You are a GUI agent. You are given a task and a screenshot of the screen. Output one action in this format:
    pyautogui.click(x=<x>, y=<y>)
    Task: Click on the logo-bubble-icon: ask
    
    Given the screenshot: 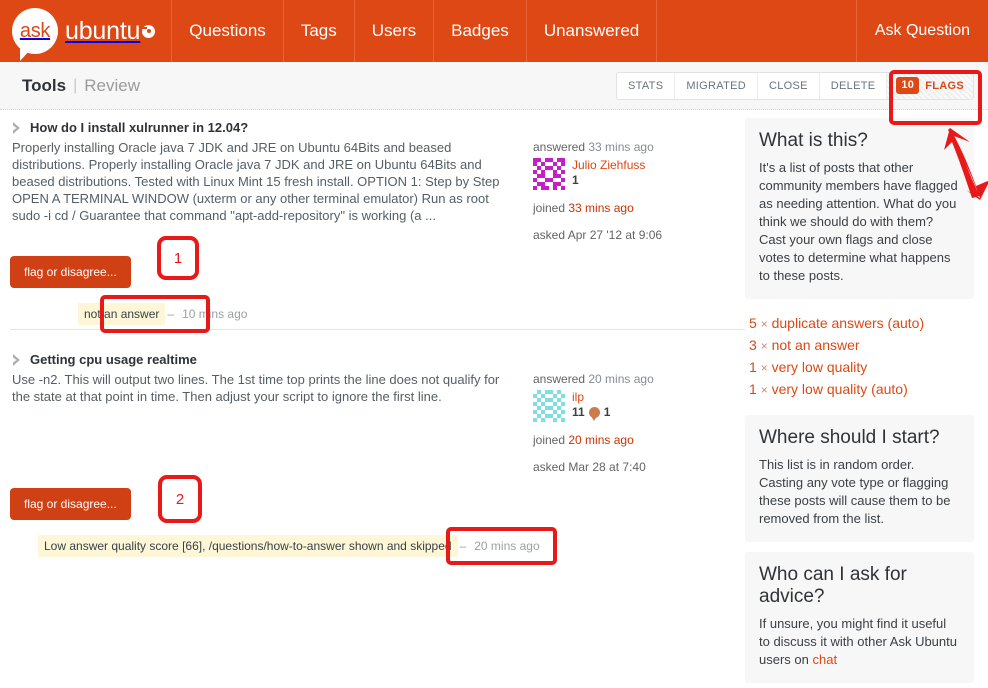 What is the action you would take?
    pyautogui.click(x=35, y=34)
    